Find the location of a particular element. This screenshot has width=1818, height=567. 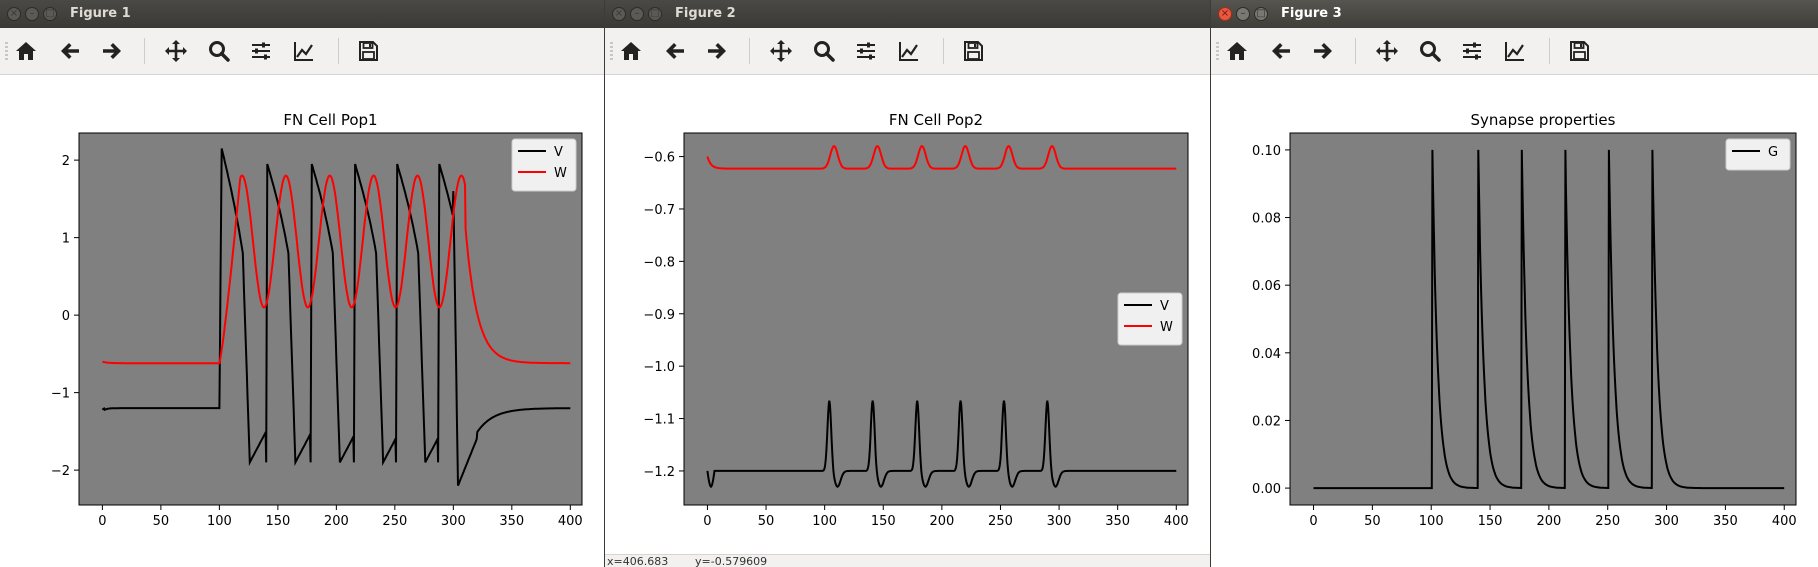

axes-edit-icon is located at coordinates (1514, 51).